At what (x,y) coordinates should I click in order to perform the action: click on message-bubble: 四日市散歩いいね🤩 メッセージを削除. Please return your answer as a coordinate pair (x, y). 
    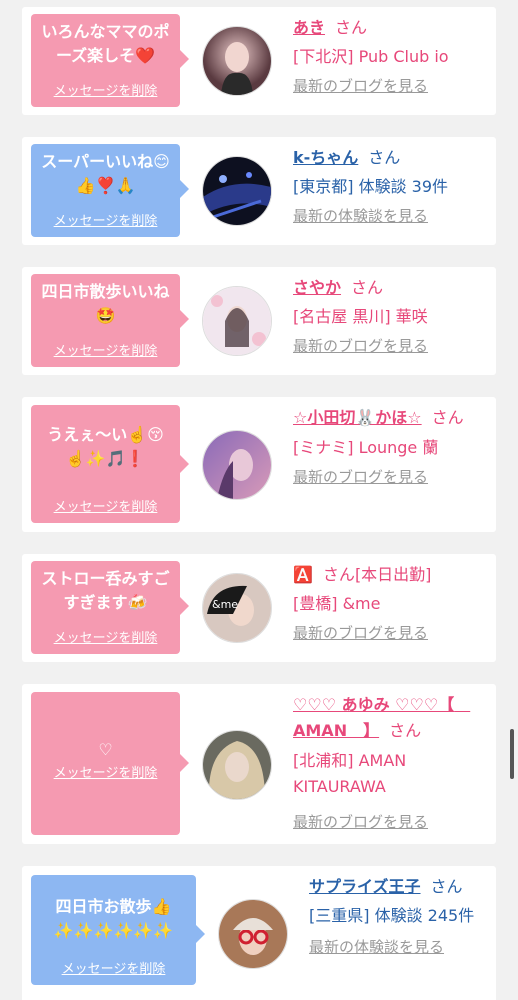
    Looking at the image, I should click on (110, 320).